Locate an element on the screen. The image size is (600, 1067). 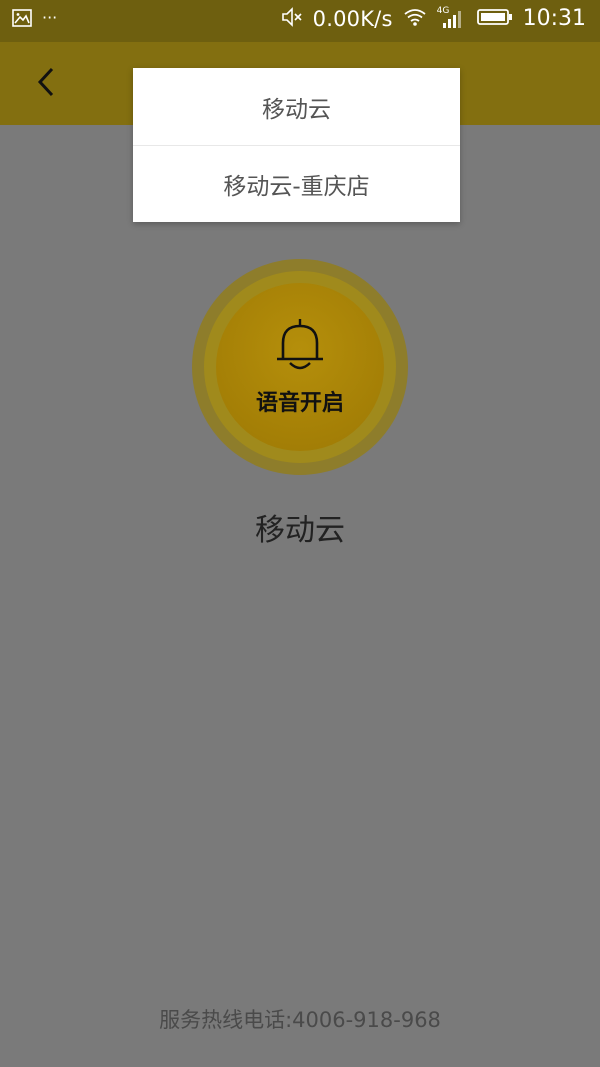
status-bar-right: 0.00K/s 4G 10:31 is located at coordinates (433, 18).